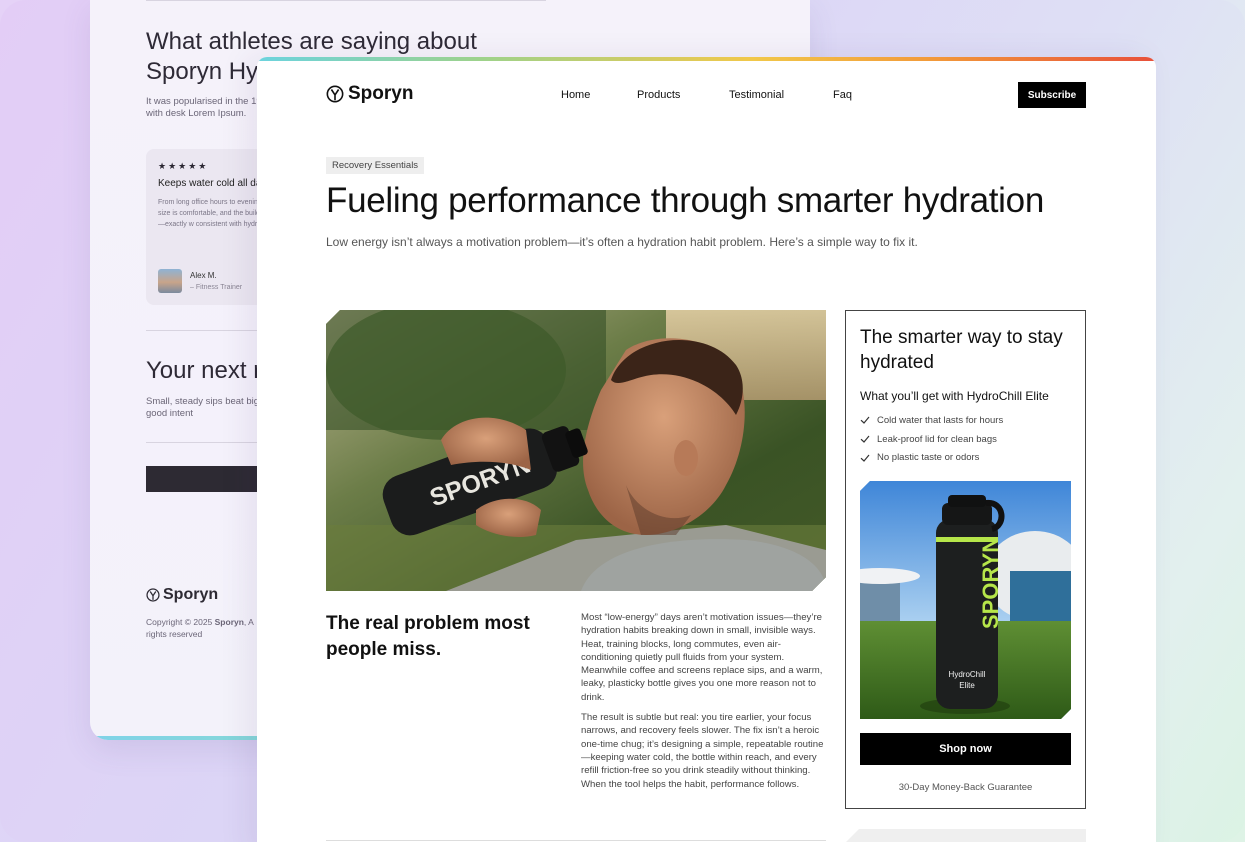  Describe the element at coordinates (842, 95) in the screenshot. I see `nav-faq: Faq` at that location.